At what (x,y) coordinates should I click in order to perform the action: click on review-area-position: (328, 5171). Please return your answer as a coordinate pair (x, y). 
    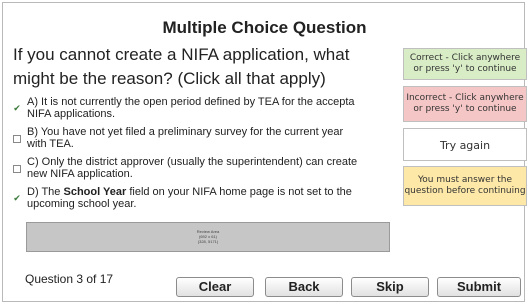
    Looking at the image, I should click on (208, 241).